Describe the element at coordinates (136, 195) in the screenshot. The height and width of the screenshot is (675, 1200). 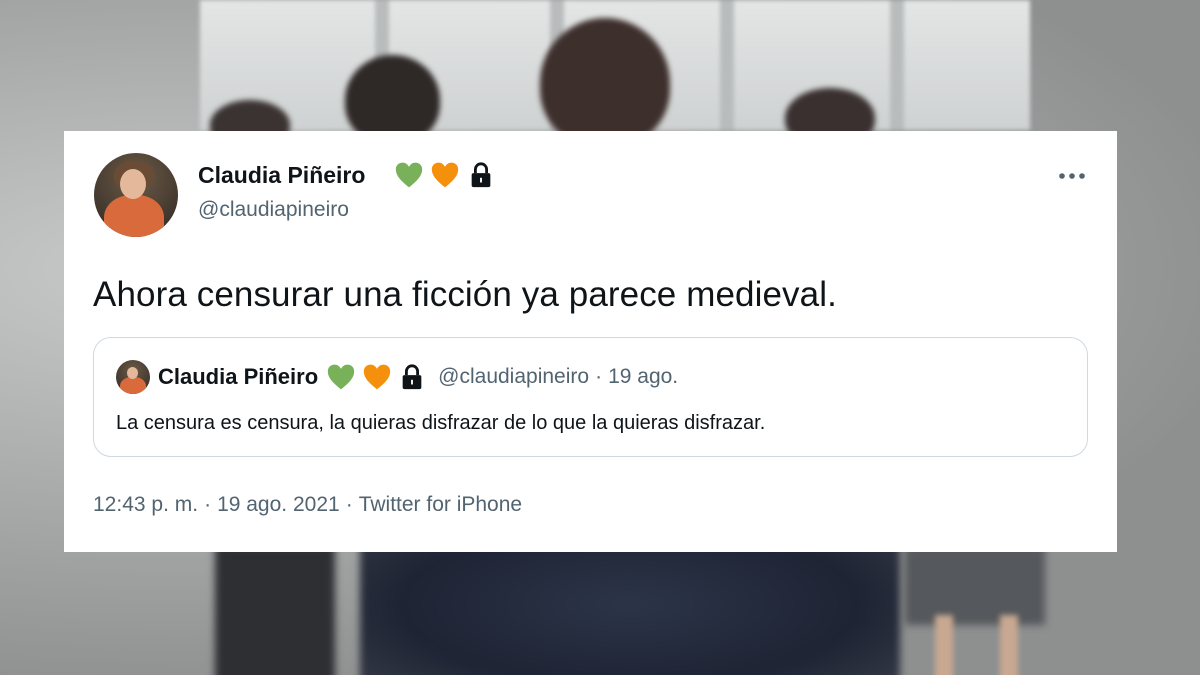
I see `author-avatar` at that location.